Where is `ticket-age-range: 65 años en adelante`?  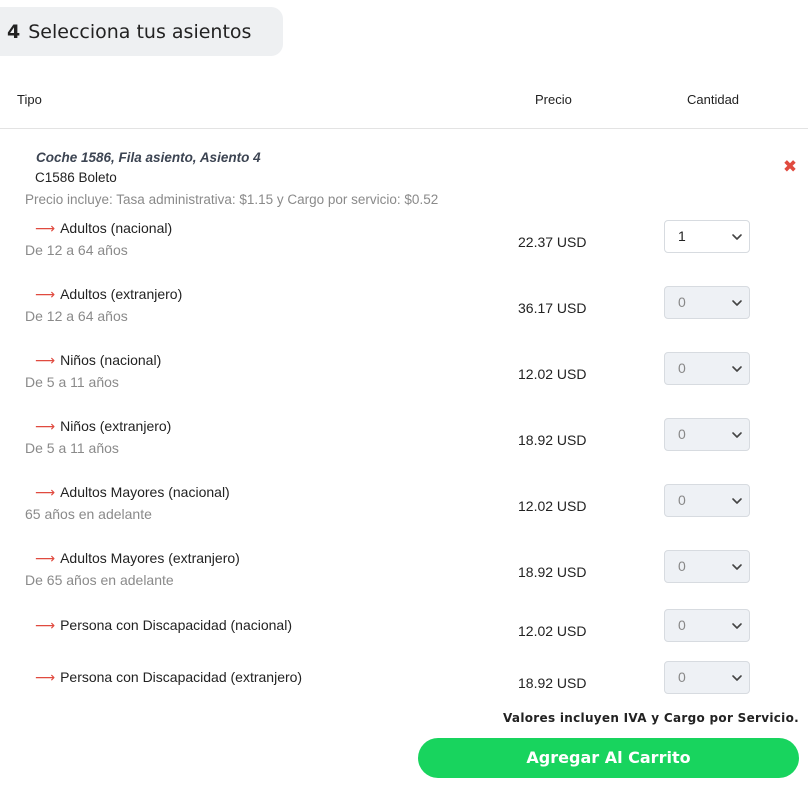 ticket-age-range: 65 años en adelante is located at coordinates (88, 514).